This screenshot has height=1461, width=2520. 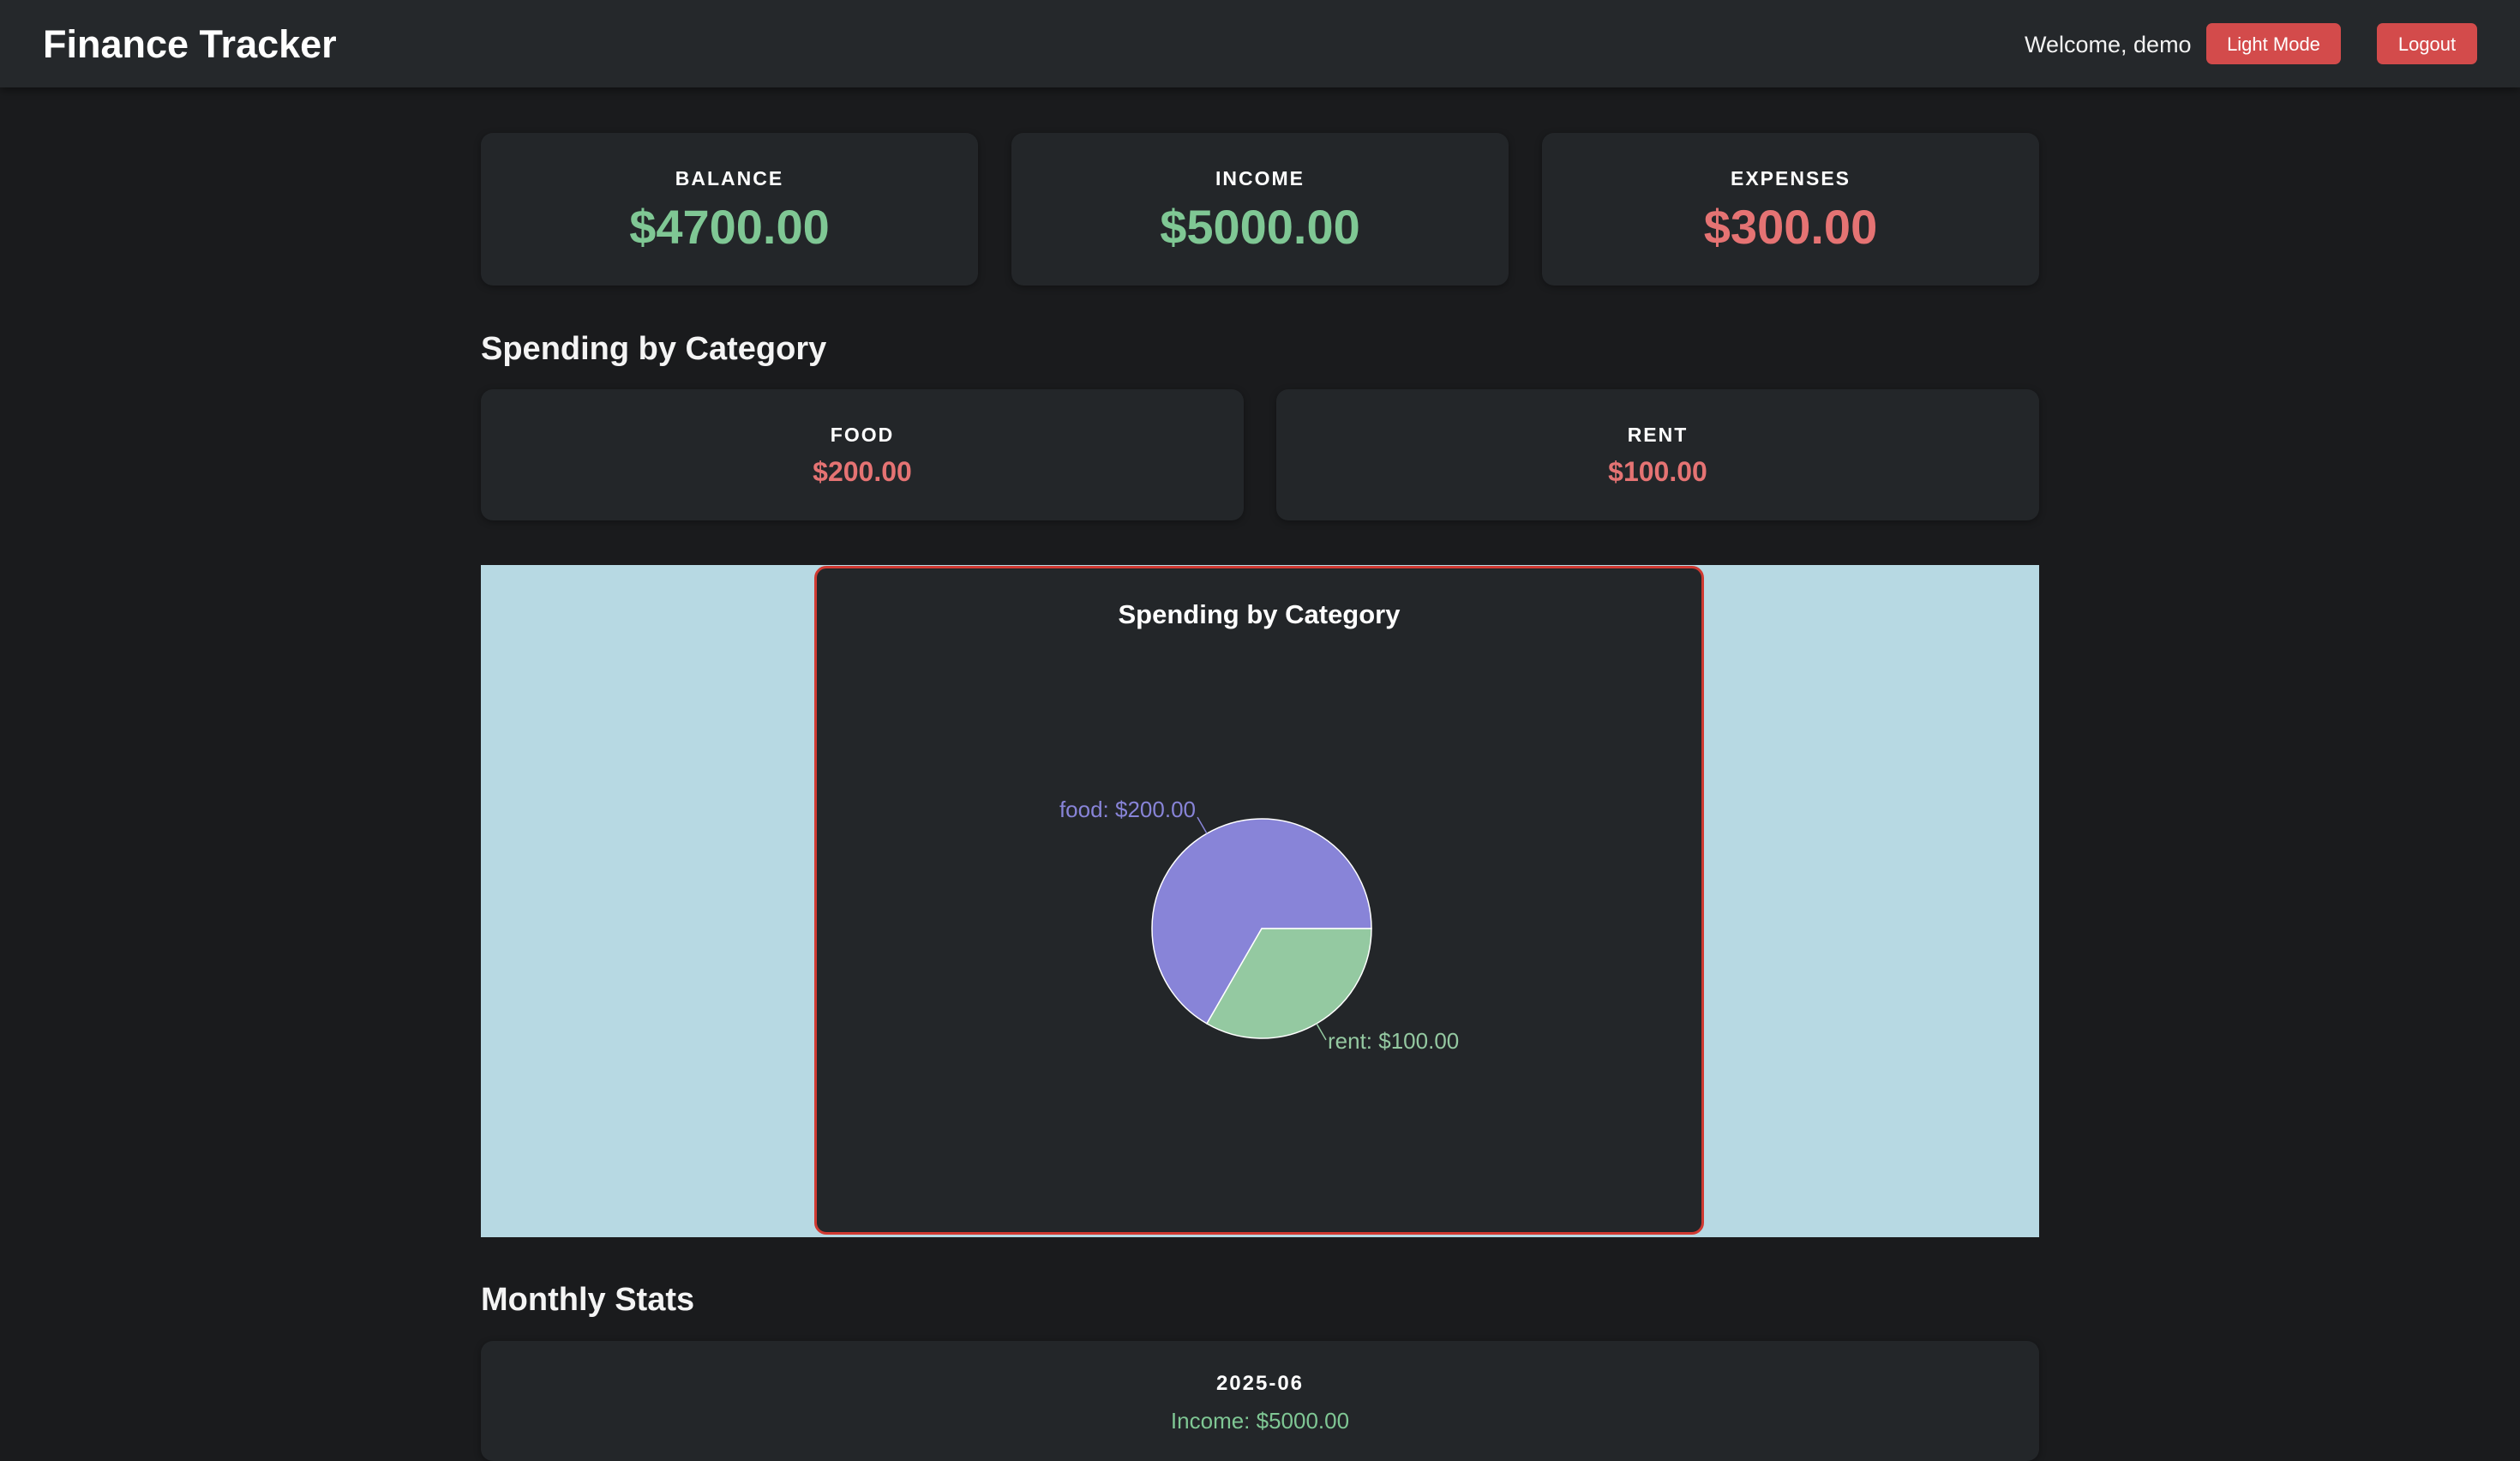 I want to click on income-value: $5000.00, so click(x=1260, y=227).